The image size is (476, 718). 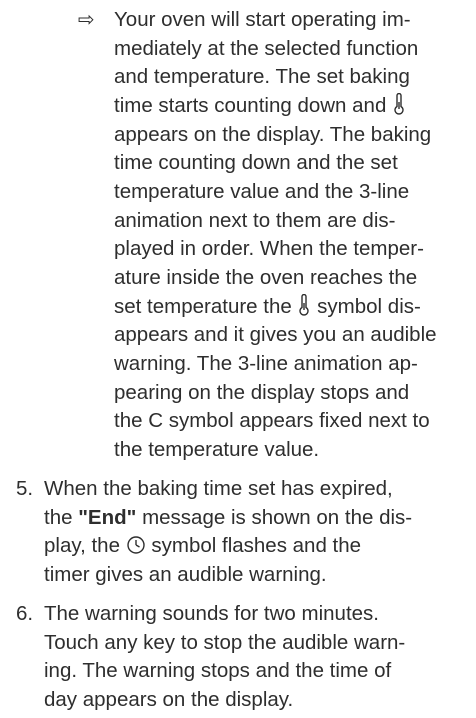 What do you see at coordinates (266, 364) in the screenshot?
I see `result-line: warning. The 3-line animation ap-` at bounding box center [266, 364].